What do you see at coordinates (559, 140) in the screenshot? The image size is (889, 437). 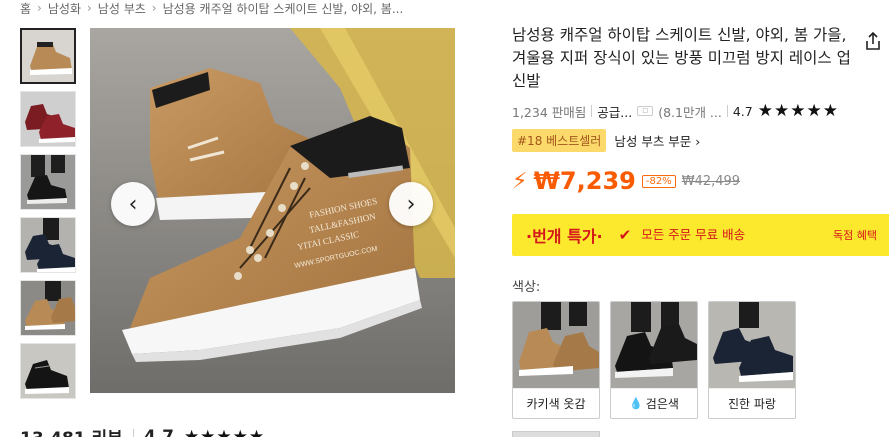 I see `bestseller-badge: #18 베스트셀러` at bounding box center [559, 140].